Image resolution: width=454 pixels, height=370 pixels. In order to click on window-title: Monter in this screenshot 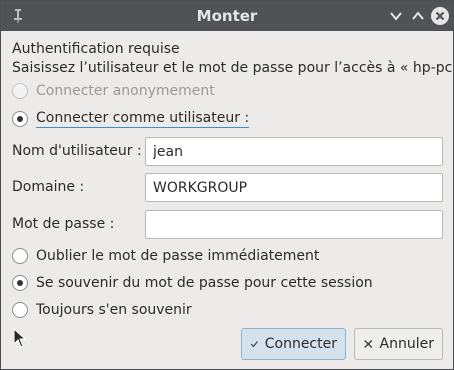, I will do `click(227, 16)`.